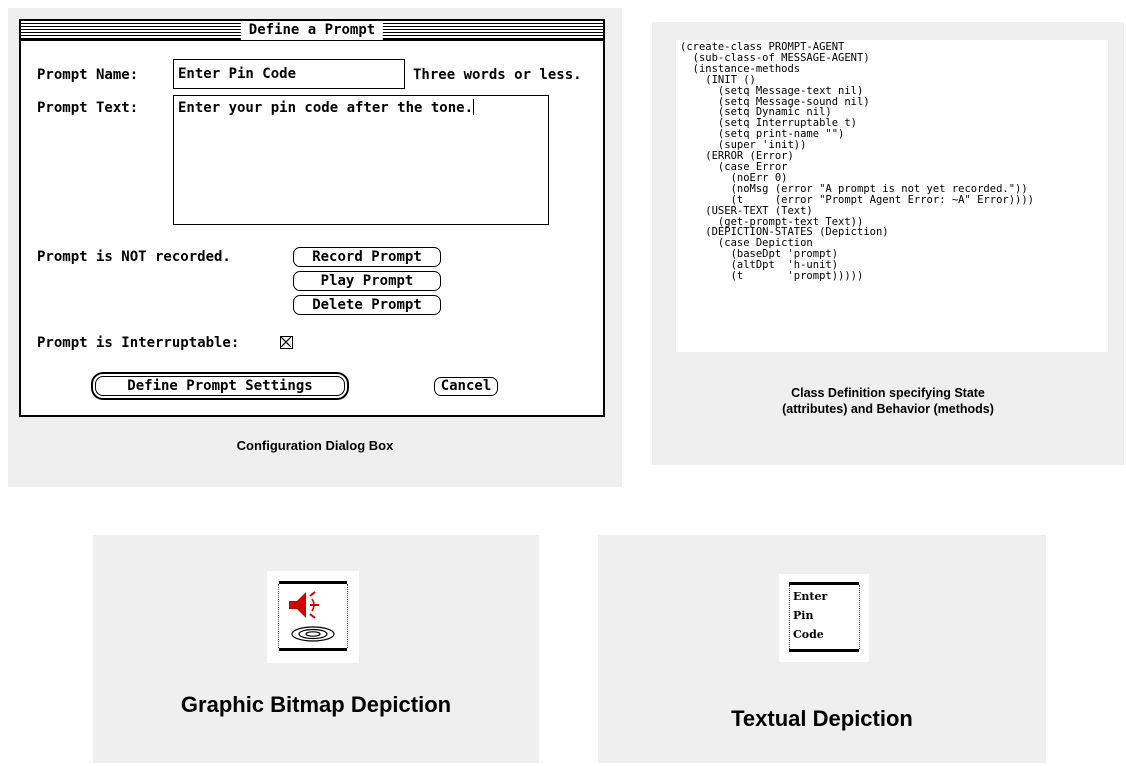  I want to click on prompt-name-hint: Three words or less., so click(497, 75).